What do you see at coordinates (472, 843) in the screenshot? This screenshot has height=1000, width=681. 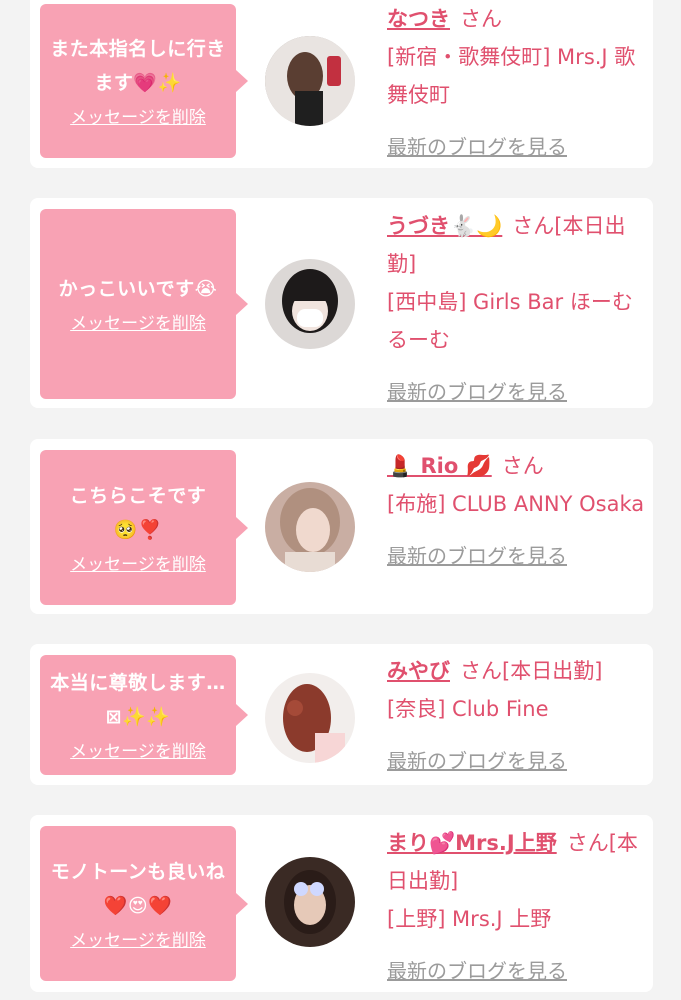 I see `girl-name-link: まり💕Mrs.J上野` at bounding box center [472, 843].